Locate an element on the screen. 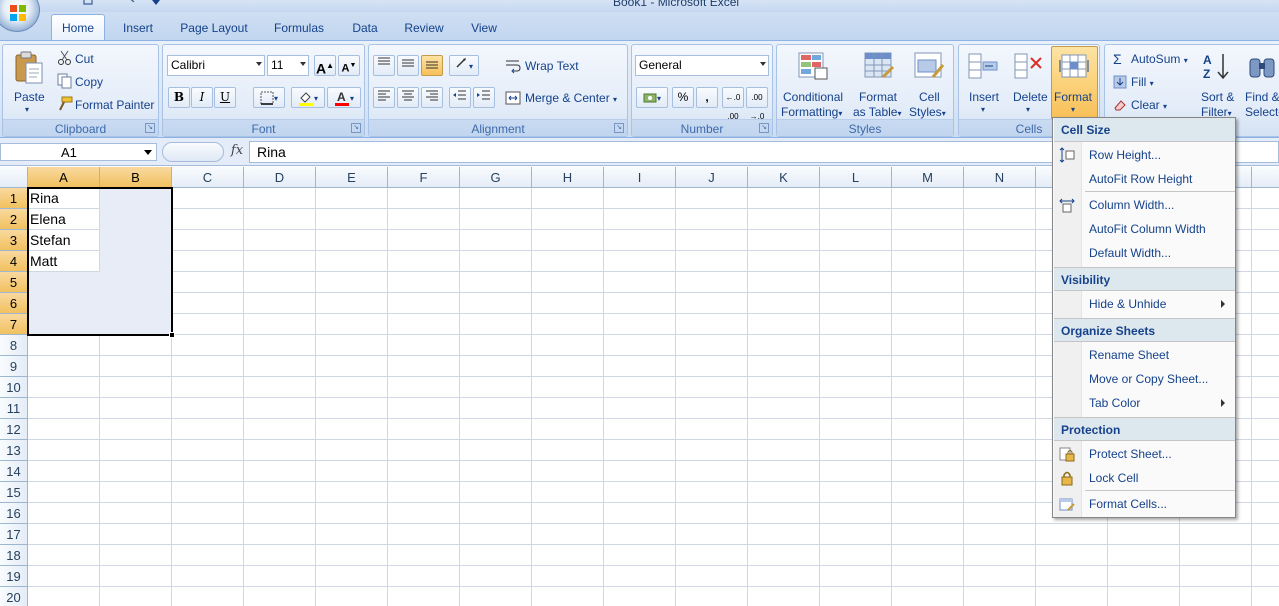  decrease-decimal-button: .00 →.0 is located at coordinates (757, 104).